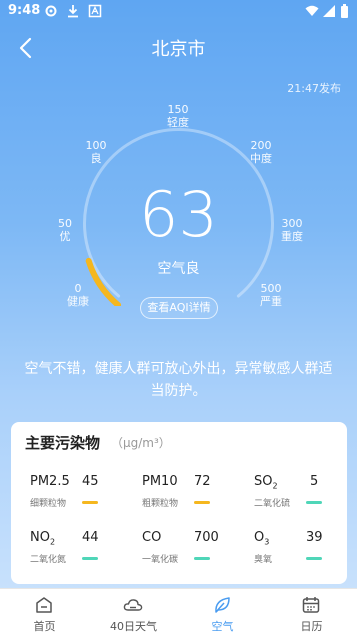 The image size is (357, 636). What do you see at coordinates (141, 443) in the screenshot?
I see `card-unit: （μg/m³）` at bounding box center [141, 443].